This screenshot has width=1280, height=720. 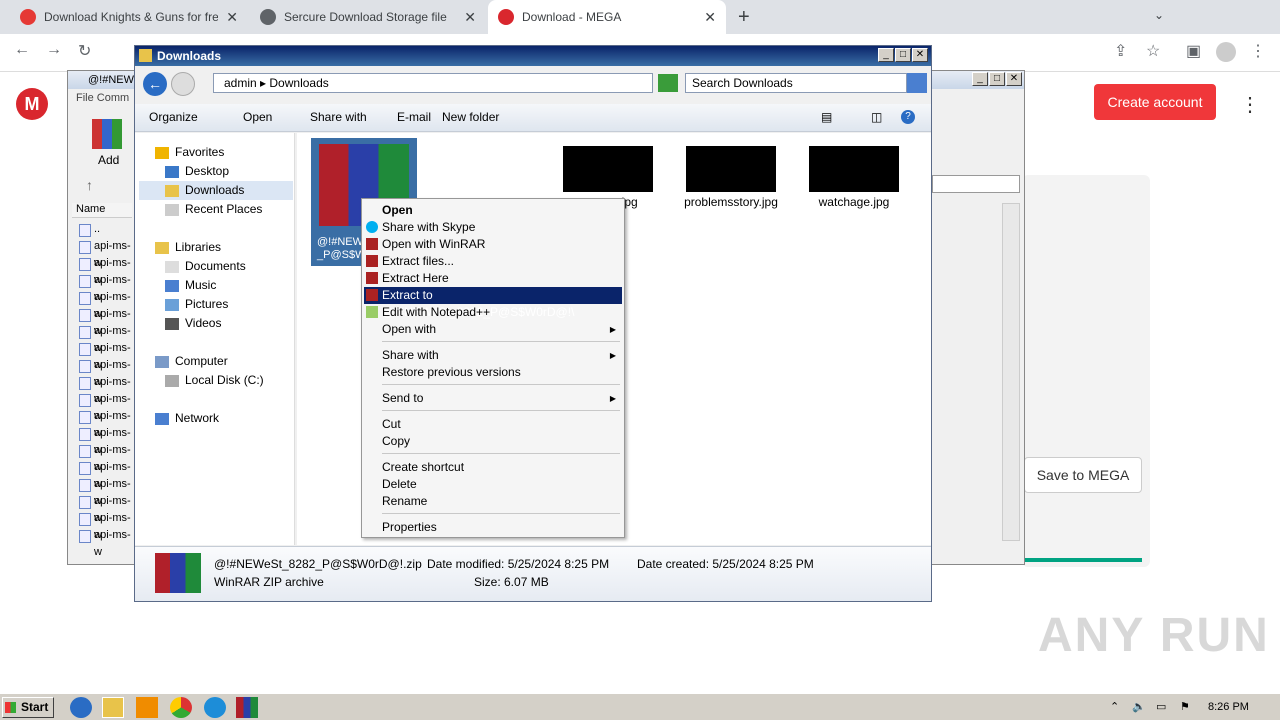 I want to click on menu-item-delete: Delete, so click(x=493, y=484).